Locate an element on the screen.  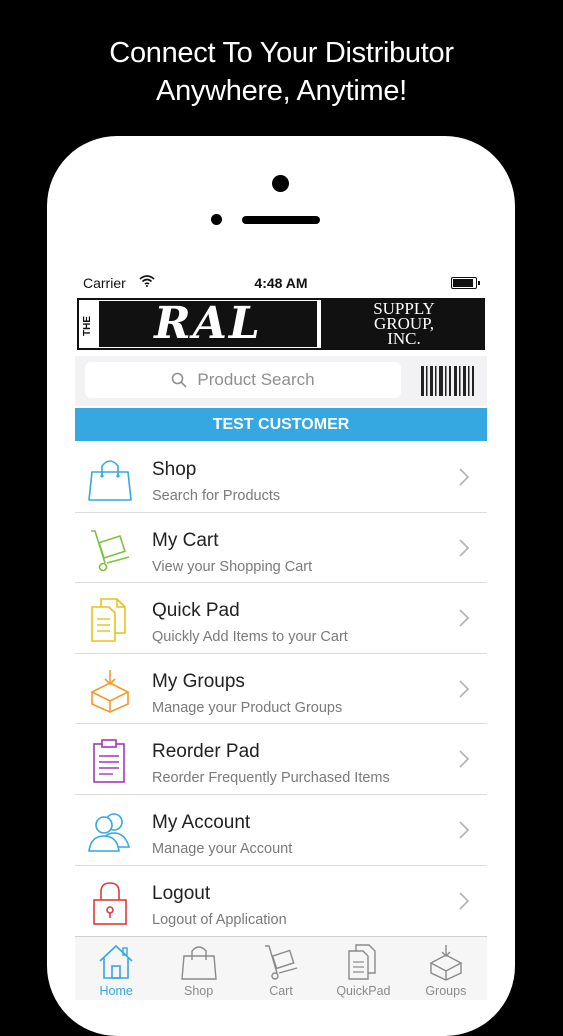
search-icon is located at coordinates (179, 380).